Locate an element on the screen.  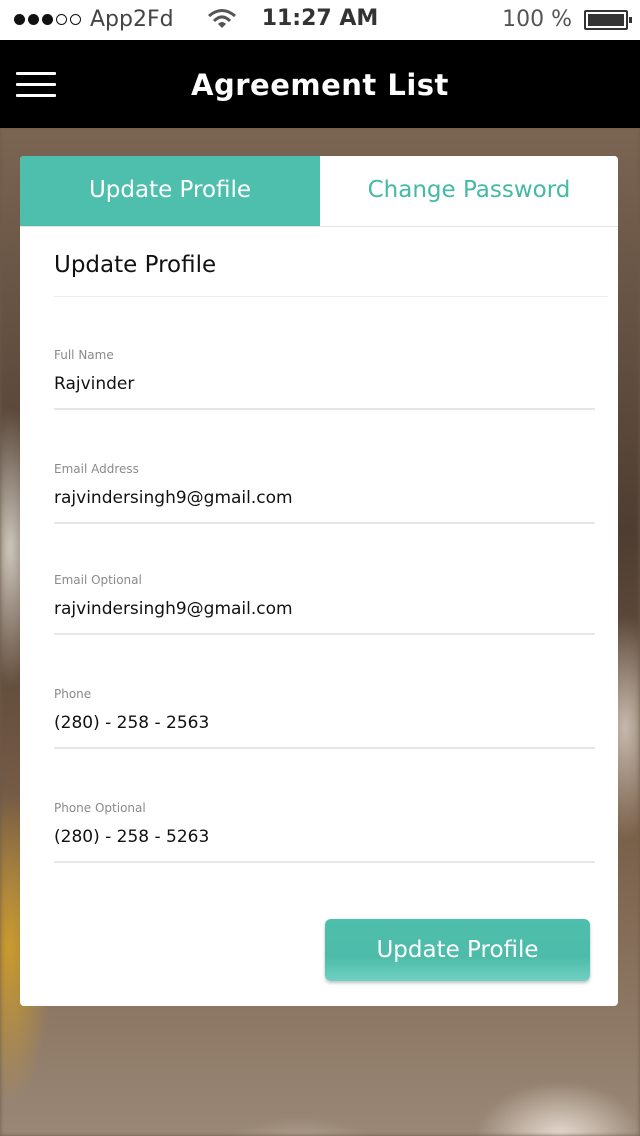
tab-change-password: Change Password is located at coordinates (469, 191).